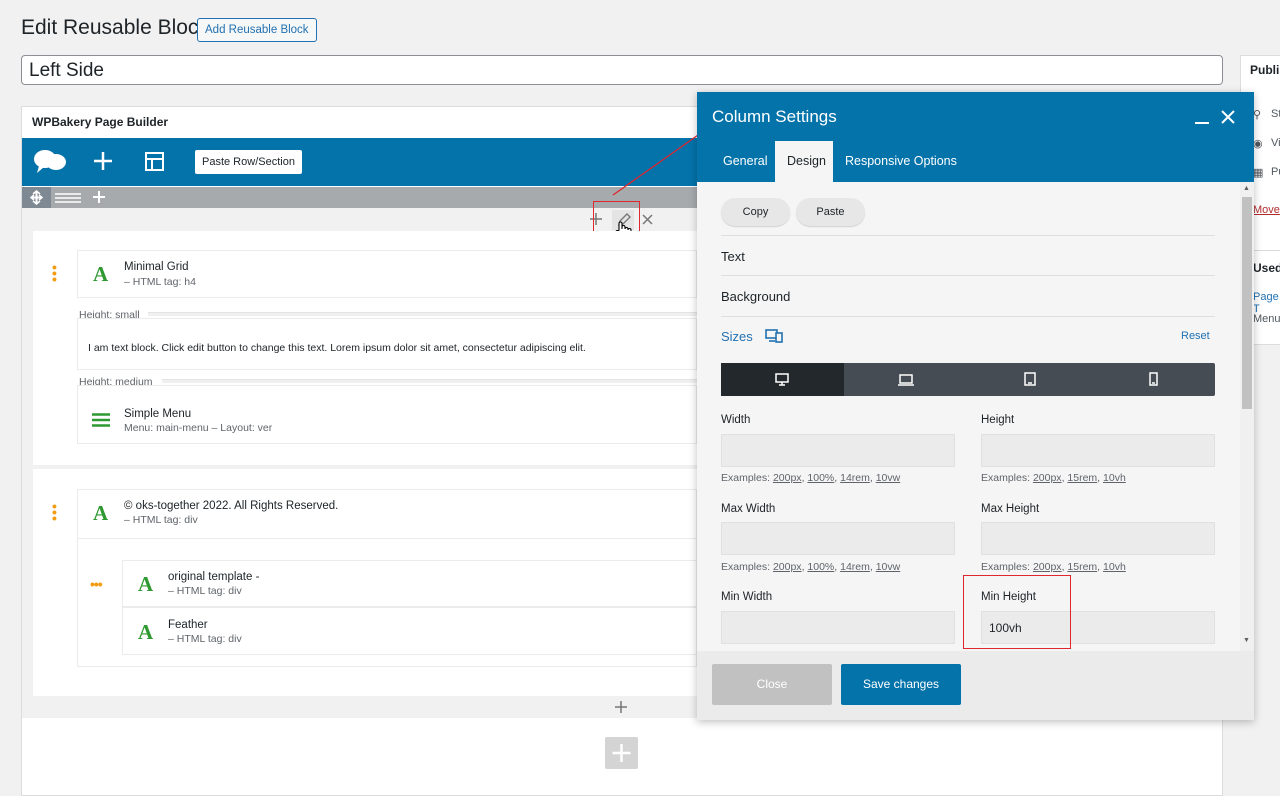  I want to click on laptop-icon, so click(906, 382).